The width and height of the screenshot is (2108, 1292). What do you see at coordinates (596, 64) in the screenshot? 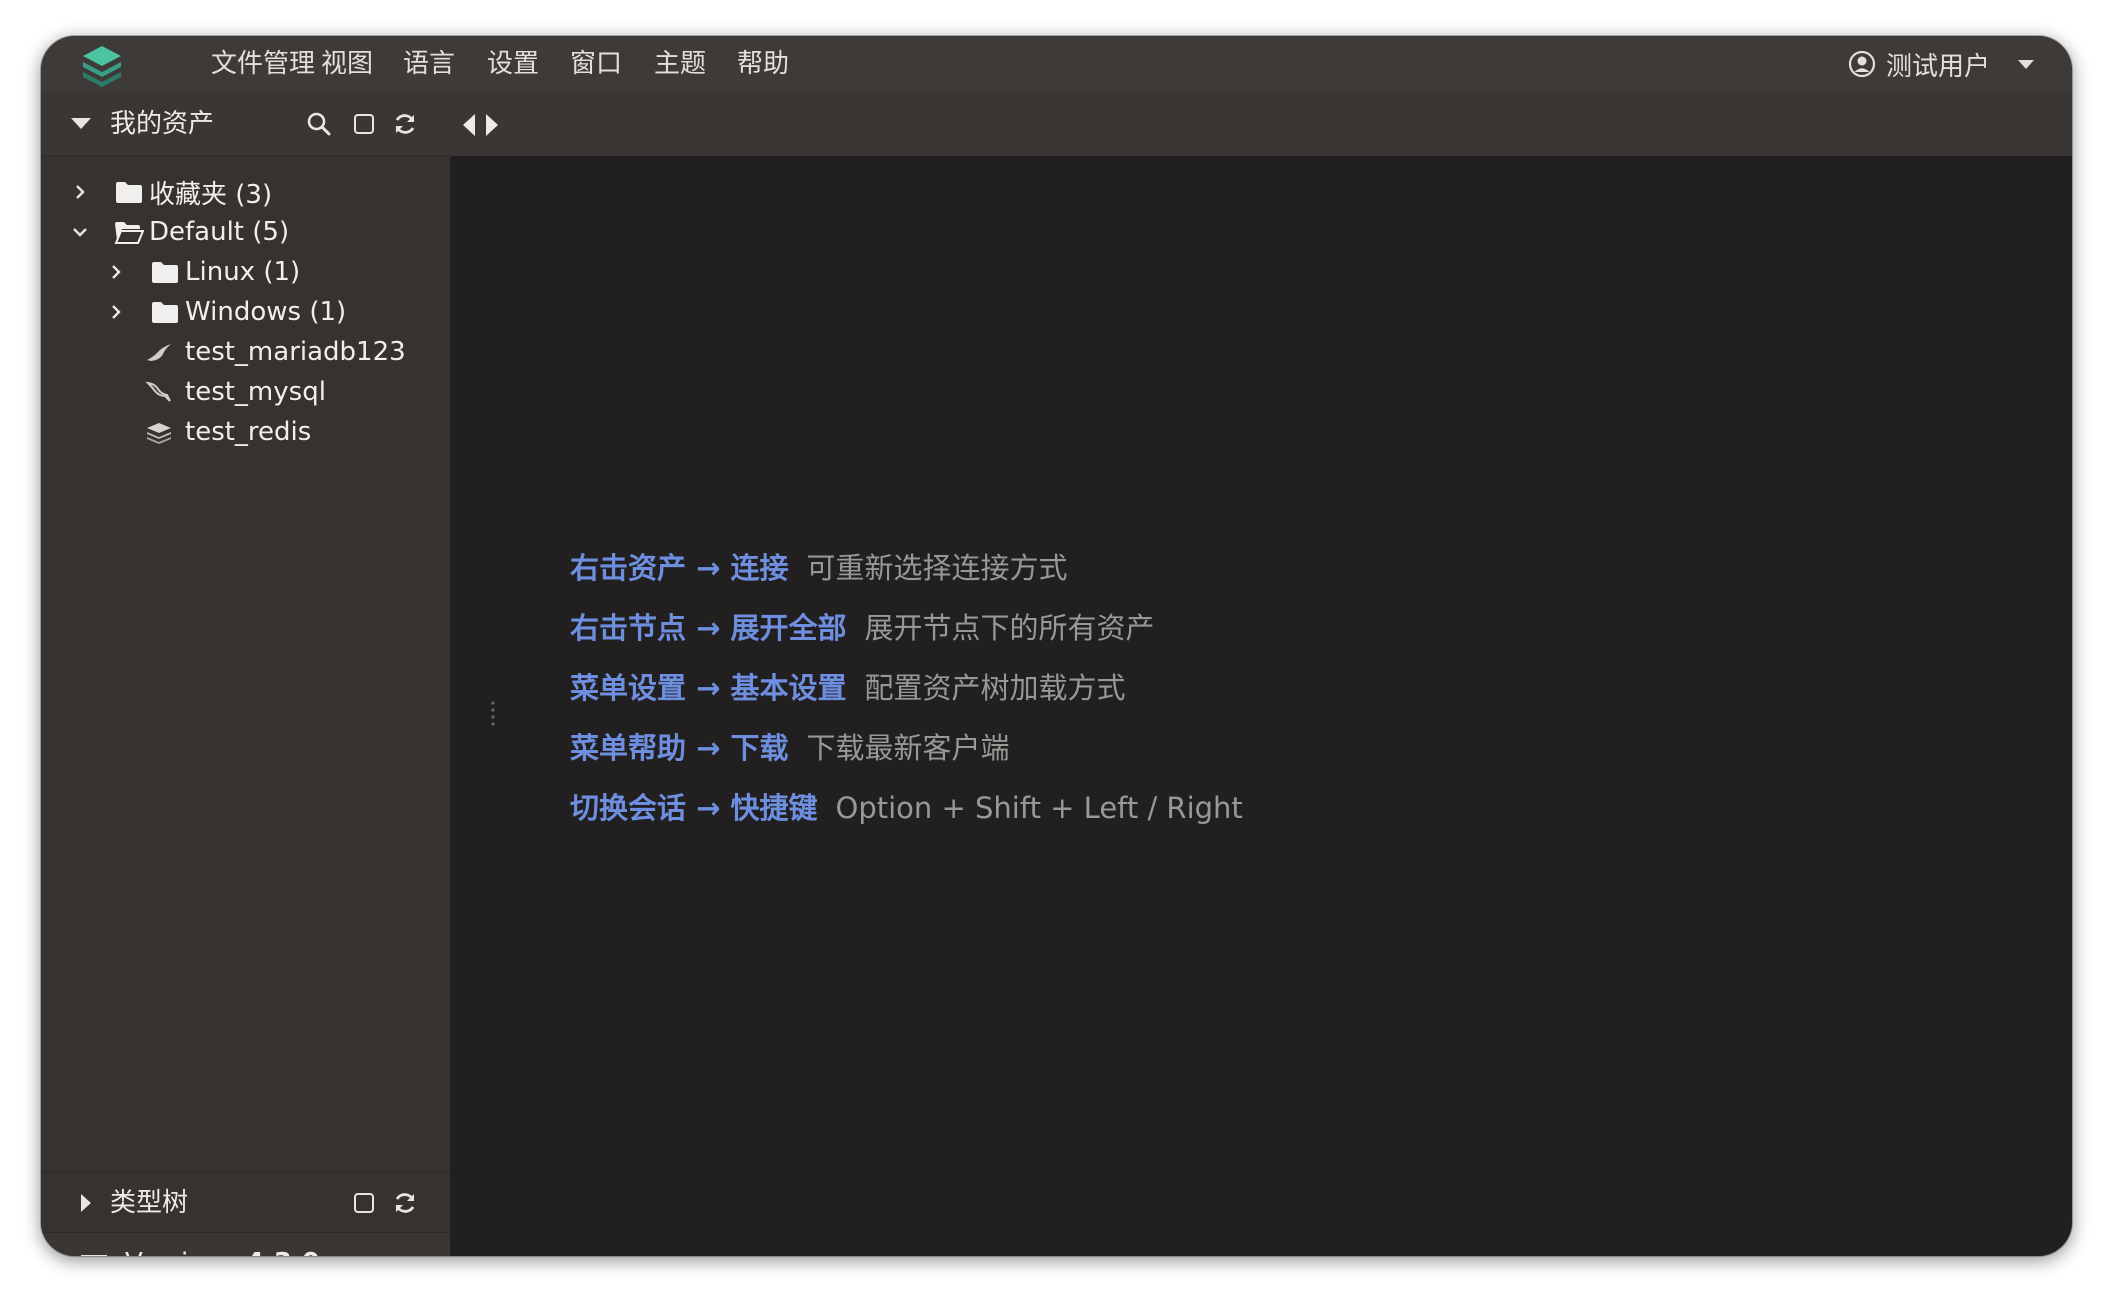
I see `menu-window: 窗口` at bounding box center [596, 64].